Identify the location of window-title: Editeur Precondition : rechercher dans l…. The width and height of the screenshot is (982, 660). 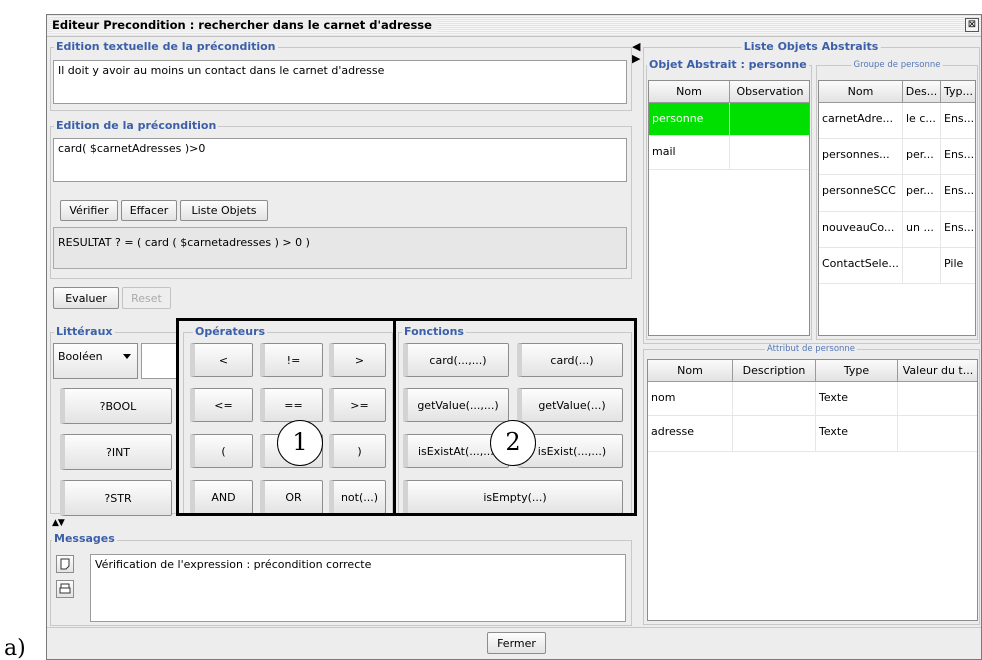
(245, 25).